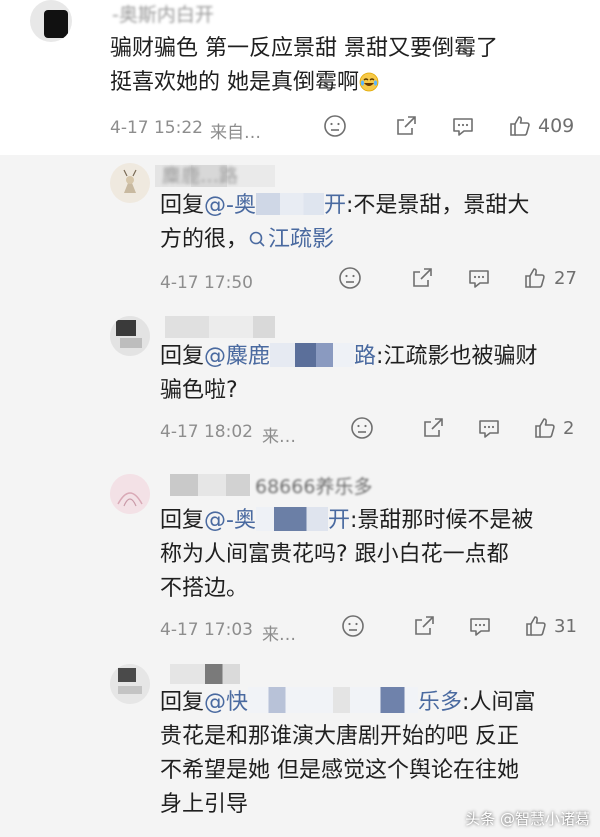  Describe the element at coordinates (365, 356) in the screenshot. I see `mention-tail: 路` at that location.